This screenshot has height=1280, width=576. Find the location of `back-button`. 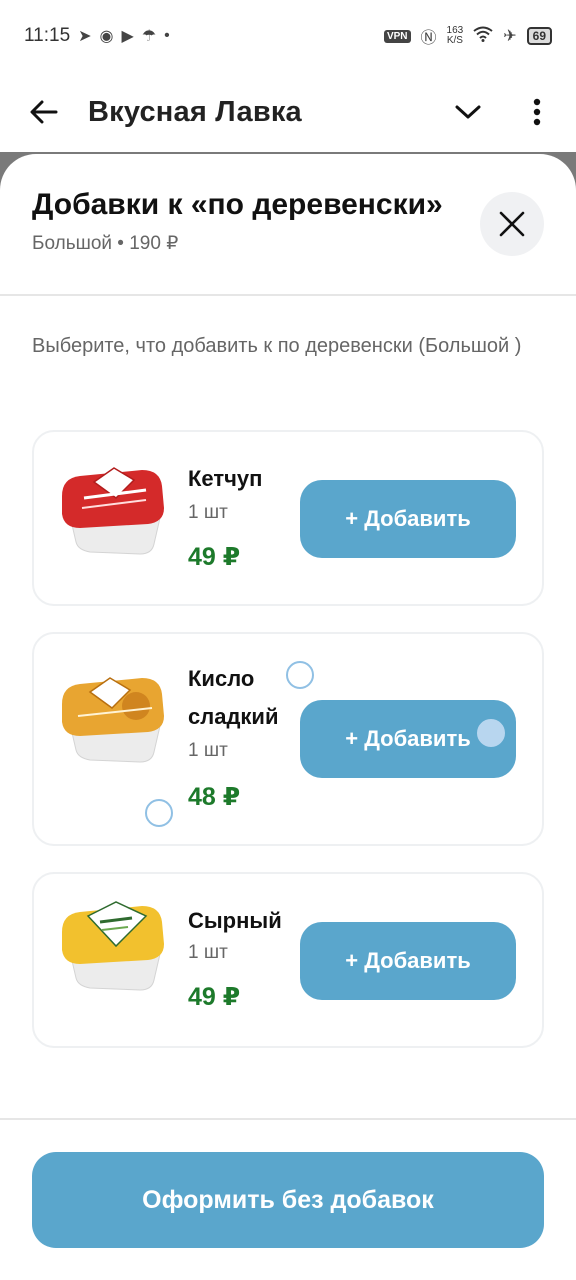

back-button is located at coordinates (44, 112).